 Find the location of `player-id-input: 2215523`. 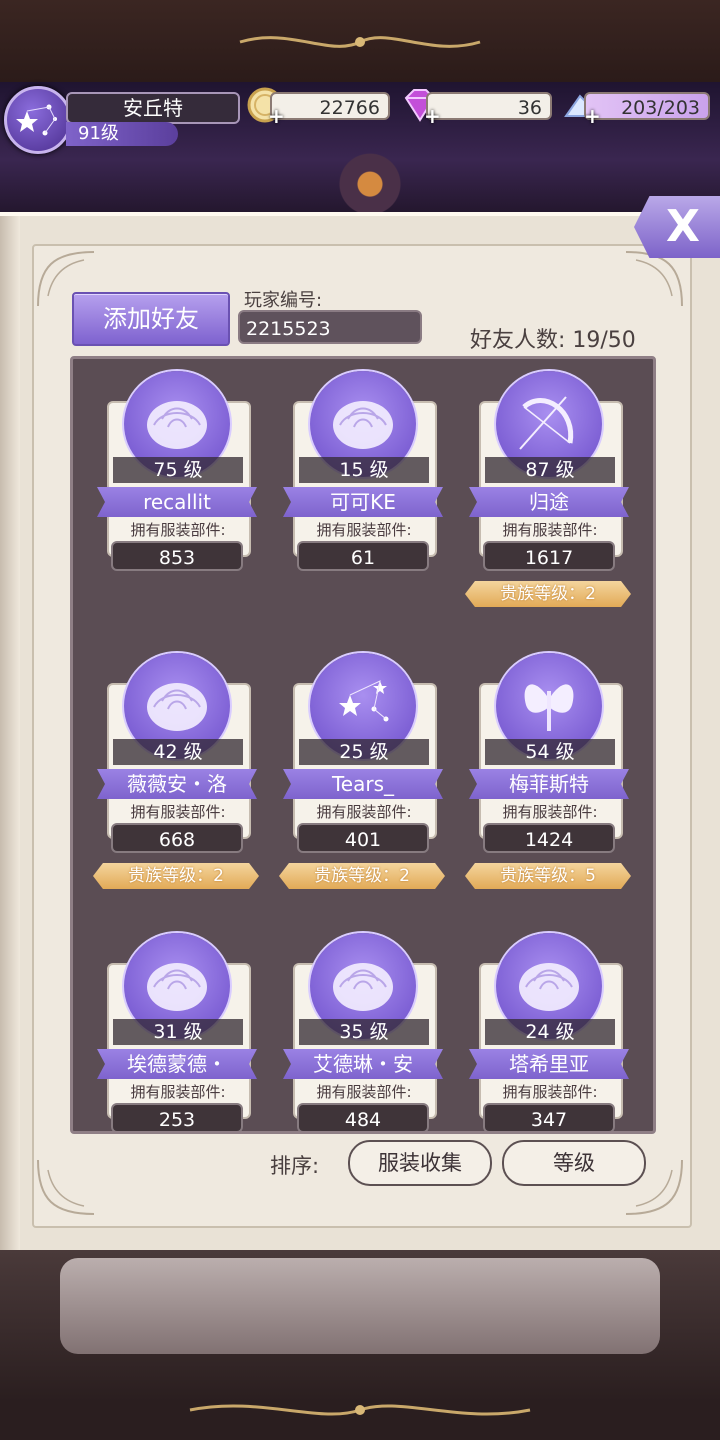

player-id-input: 2215523 is located at coordinates (330, 327).